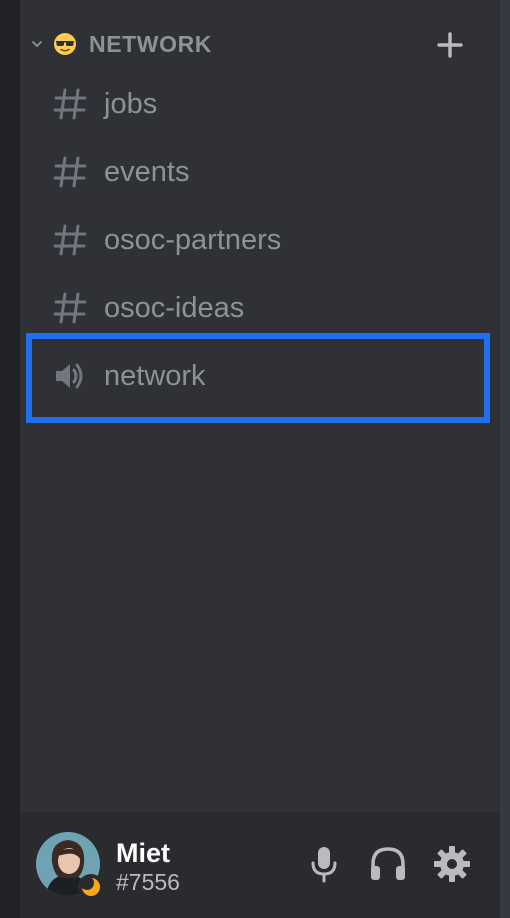  What do you see at coordinates (147, 172) in the screenshot?
I see `channel-label: events` at bounding box center [147, 172].